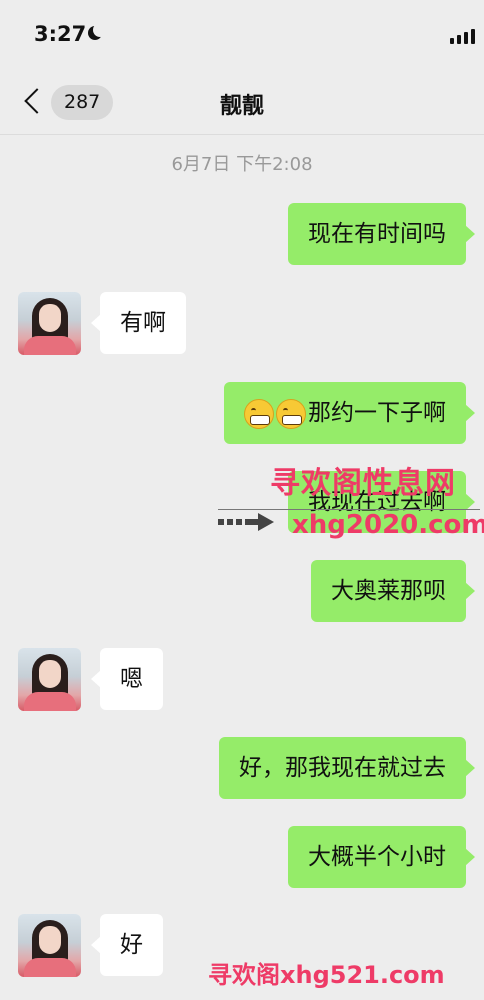  I want to click on message-bubble-incoming: 有啊, so click(138, 323).